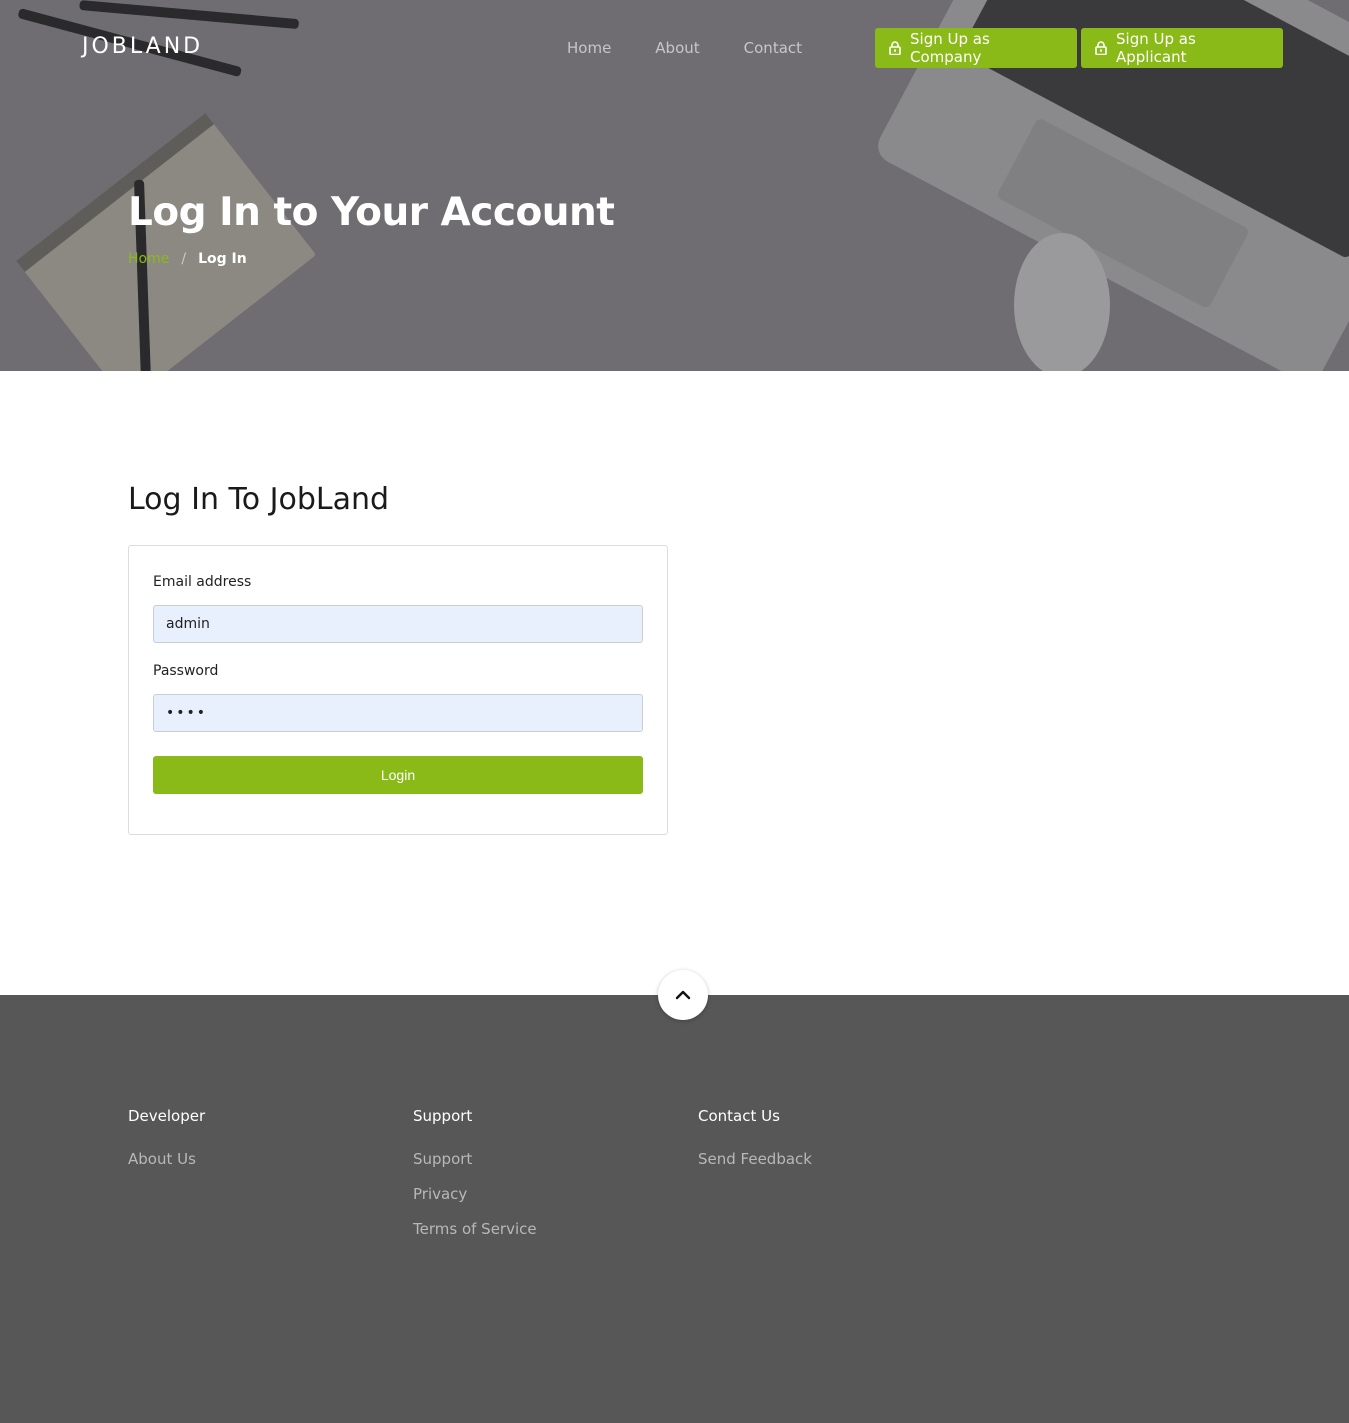 This screenshot has height=1423, width=1349. I want to click on footer-link-support: Support, so click(475, 1159).